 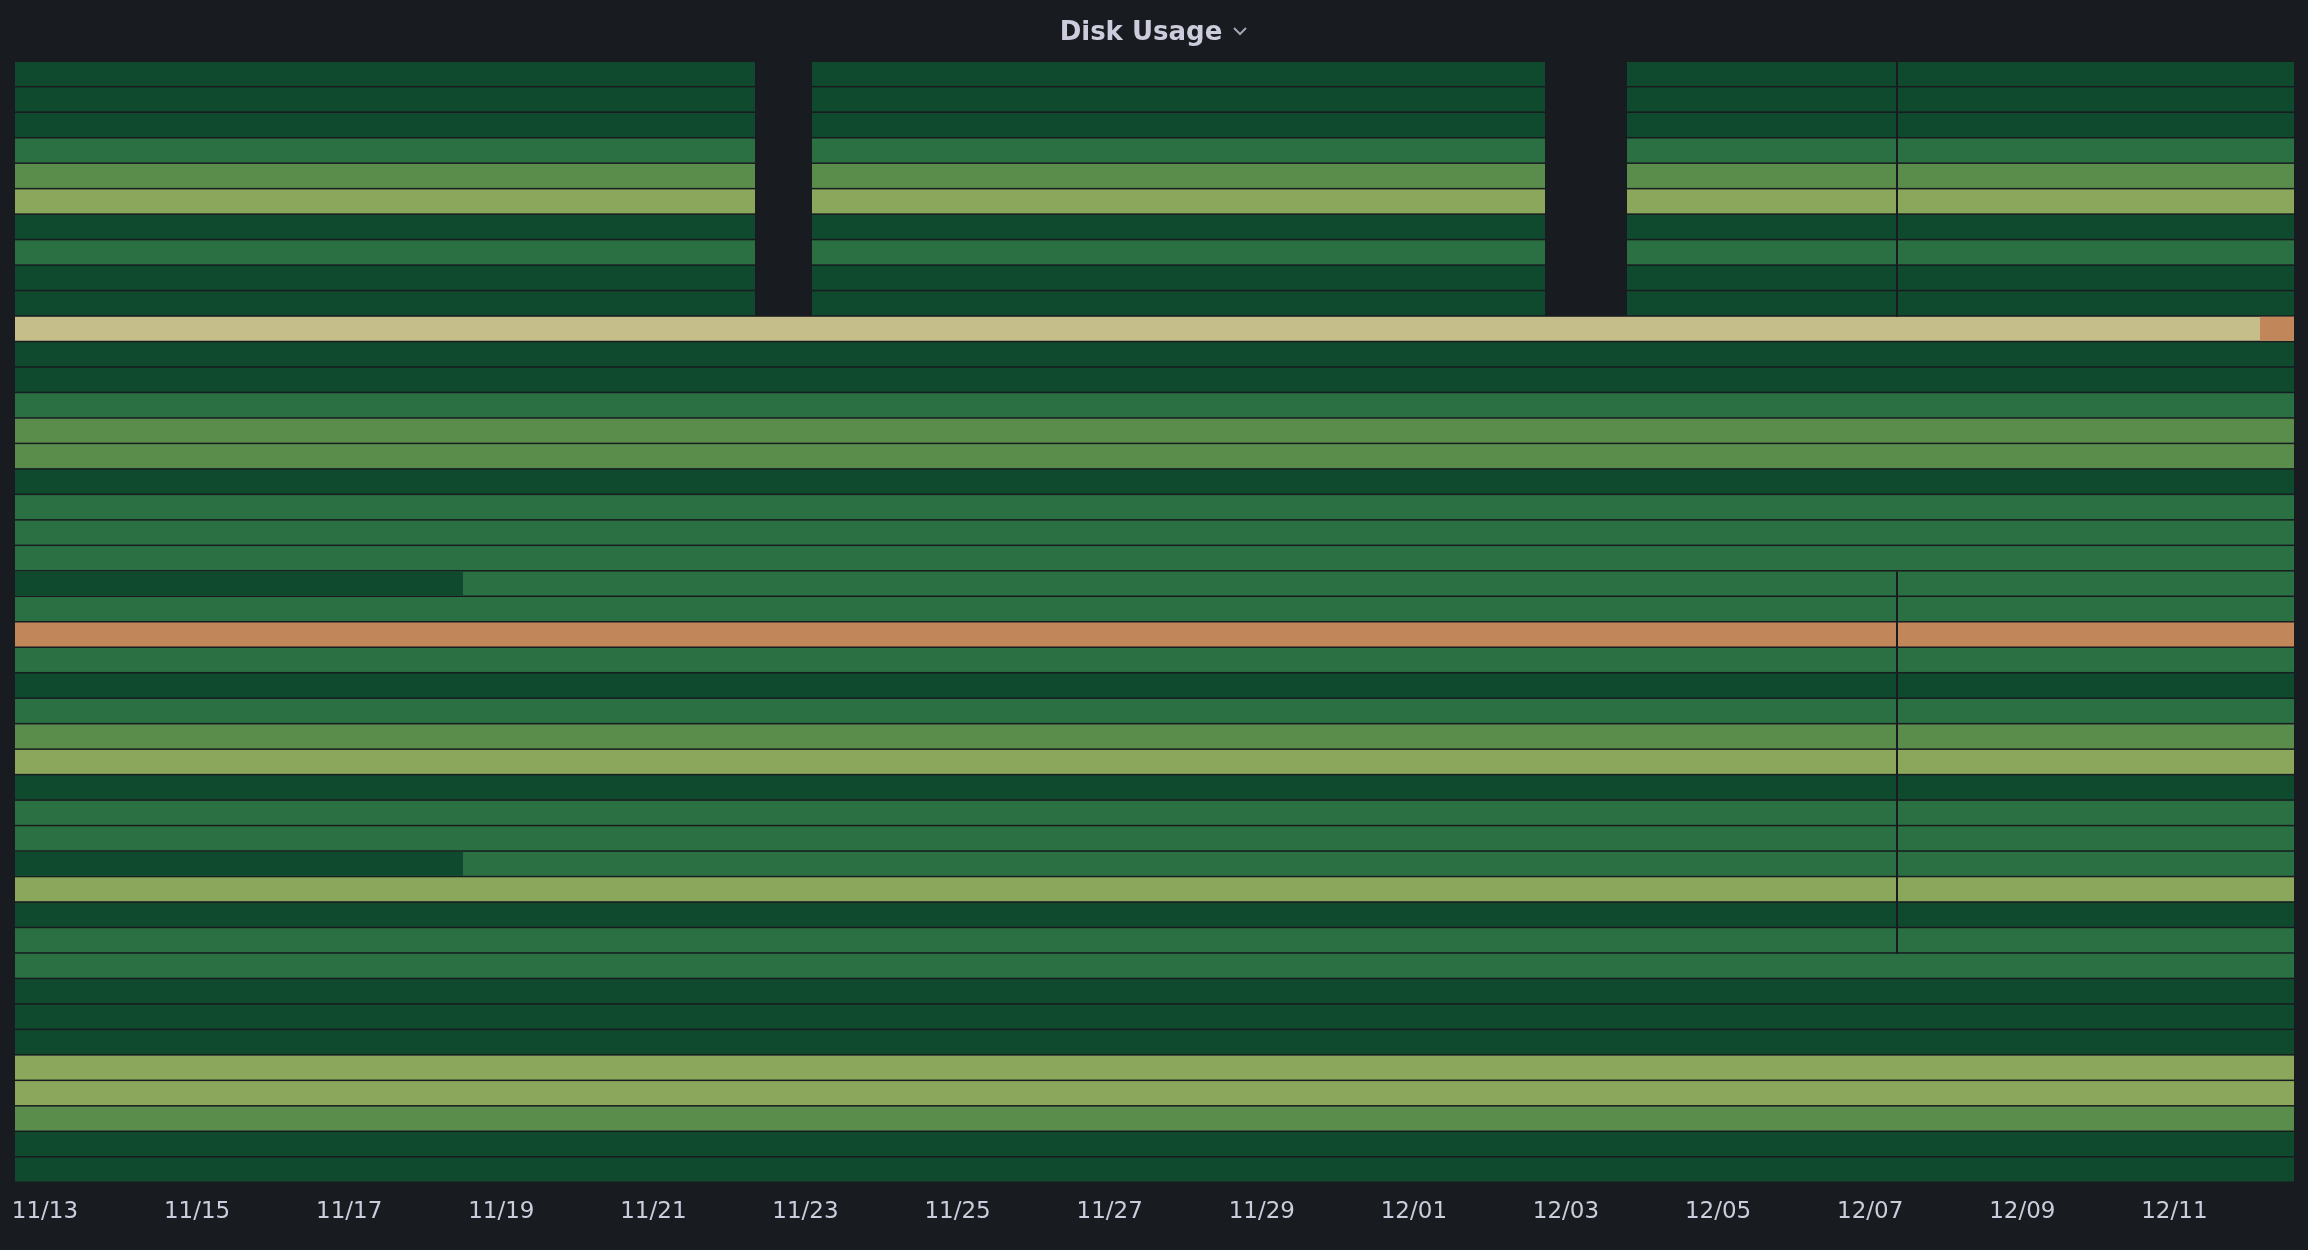 What do you see at coordinates (1718, 1210) in the screenshot?
I see `x-axis-label: 12/05` at bounding box center [1718, 1210].